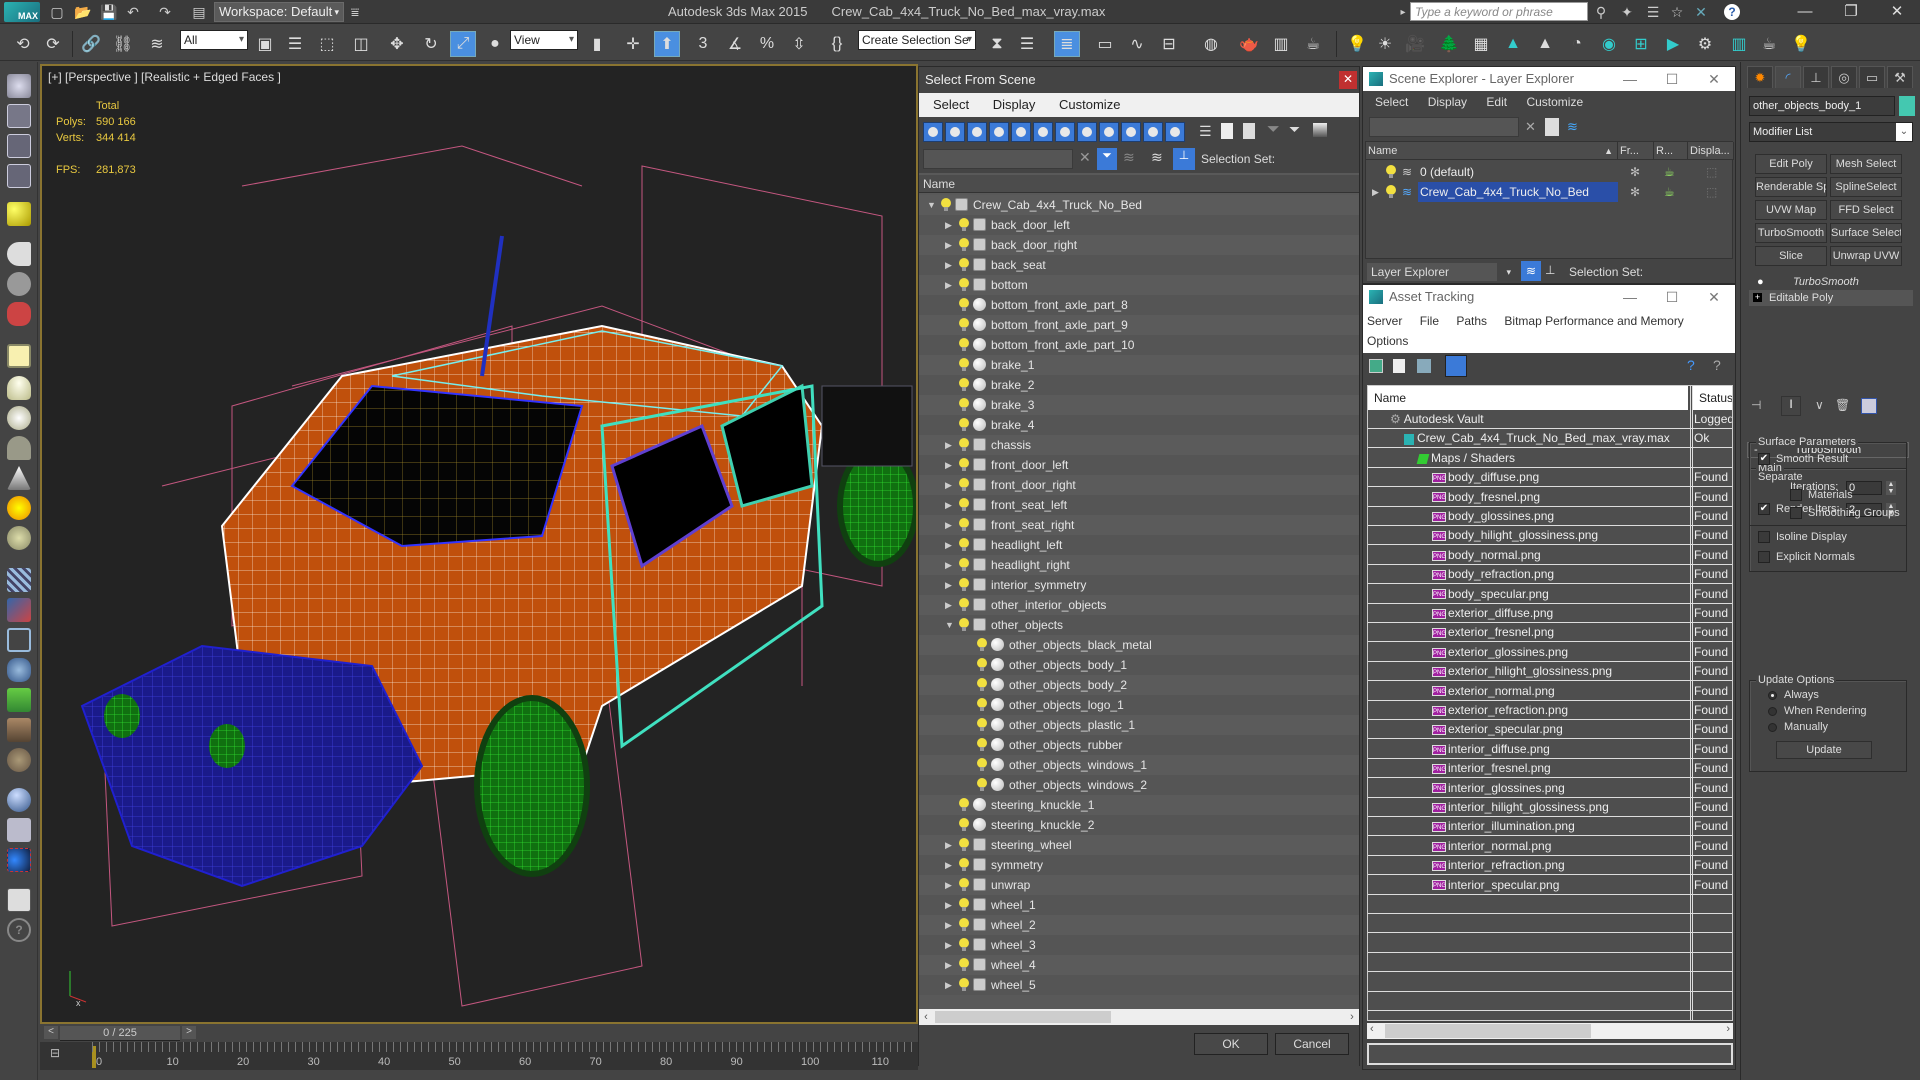 The width and height of the screenshot is (1920, 1080). What do you see at coordinates (1550, 1054) in the screenshot?
I see `asset-path-field` at bounding box center [1550, 1054].